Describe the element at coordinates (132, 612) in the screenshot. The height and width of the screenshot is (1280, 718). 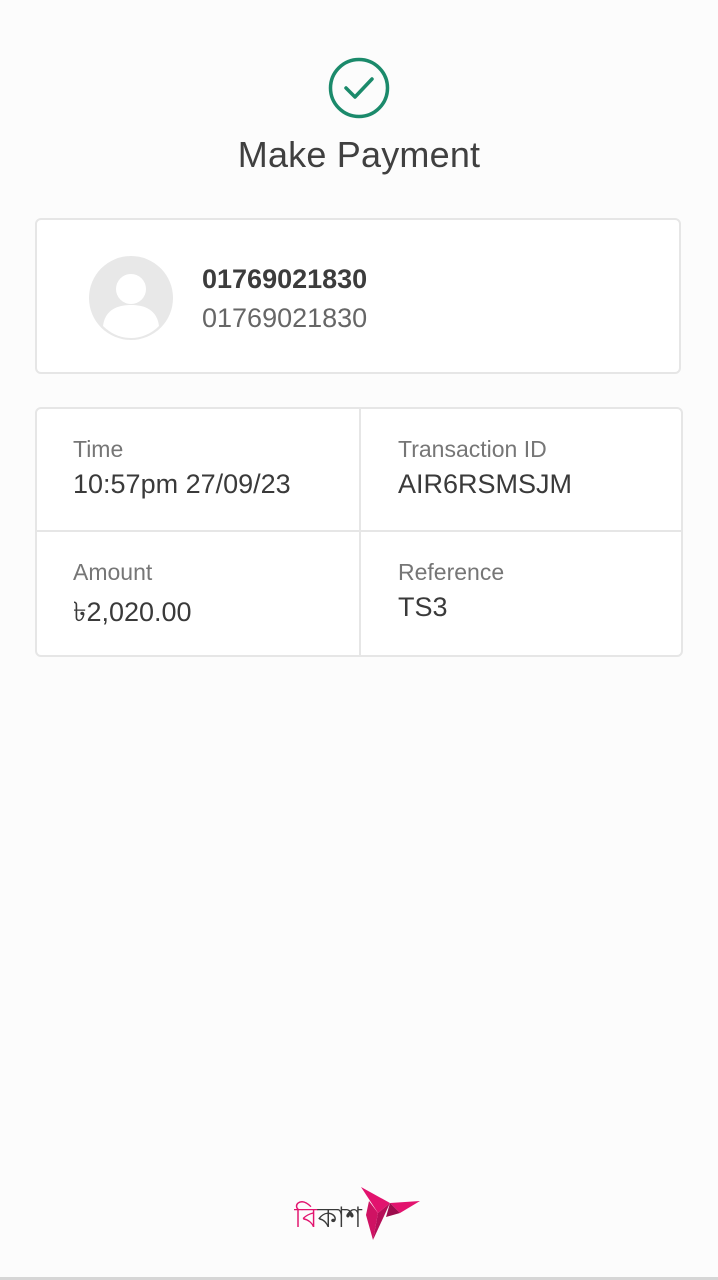
I see `amount-value: ৳2,020.00` at that location.